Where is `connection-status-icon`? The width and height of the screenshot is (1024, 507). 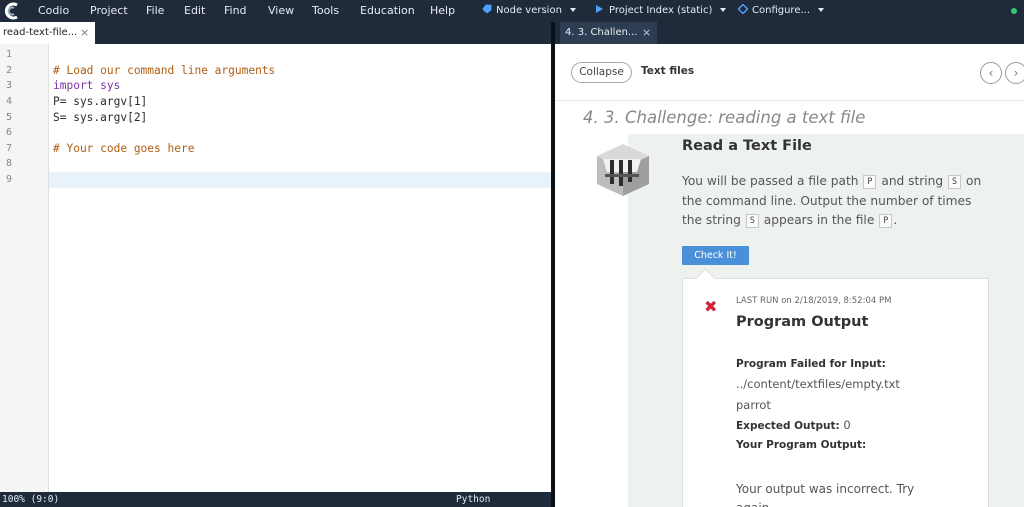
connection-status-icon is located at coordinates (1014, 11).